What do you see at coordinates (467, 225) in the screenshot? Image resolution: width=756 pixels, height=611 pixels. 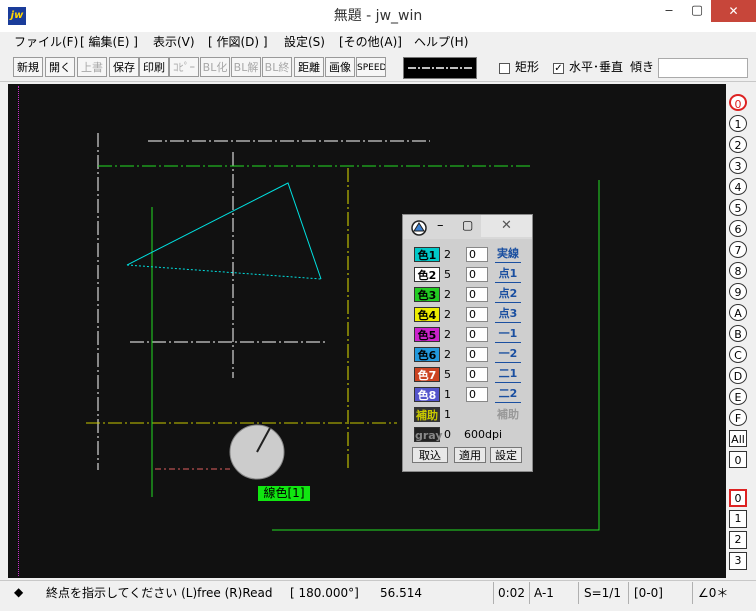 I see `palette-maximize-button: ▢` at bounding box center [467, 225].